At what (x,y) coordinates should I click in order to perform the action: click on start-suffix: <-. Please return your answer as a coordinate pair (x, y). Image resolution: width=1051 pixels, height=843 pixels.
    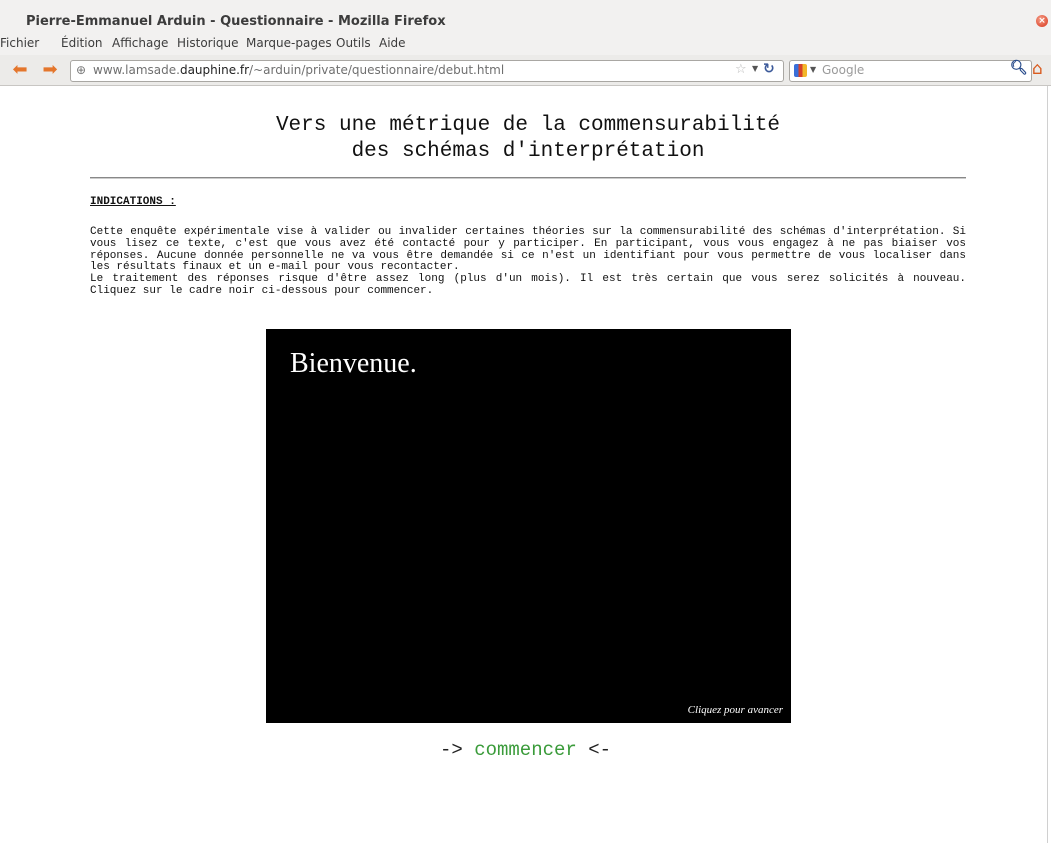
    Looking at the image, I should click on (600, 750).